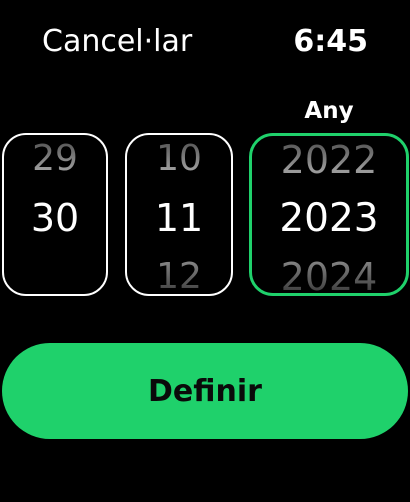 The image size is (410, 502). Describe the element at coordinates (329, 275) in the screenshot. I see `year-next-value: 2024` at that location.